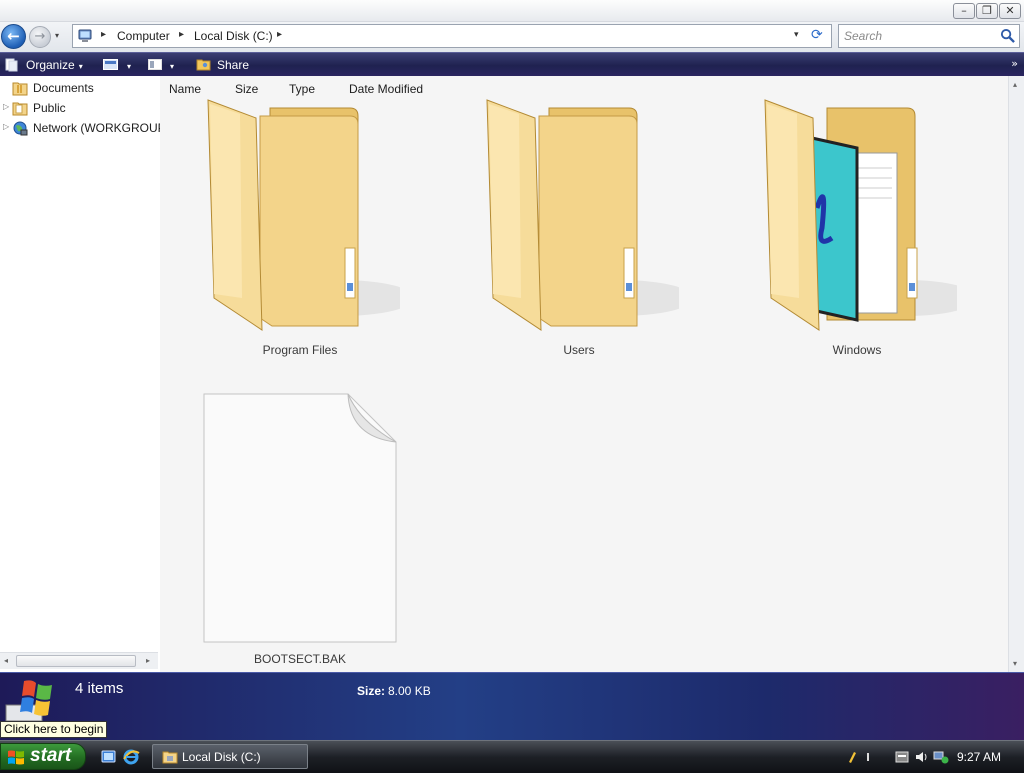 Image resolution: width=1024 pixels, height=773 pixels. I want to click on maximize-button: ❐, so click(987, 11).